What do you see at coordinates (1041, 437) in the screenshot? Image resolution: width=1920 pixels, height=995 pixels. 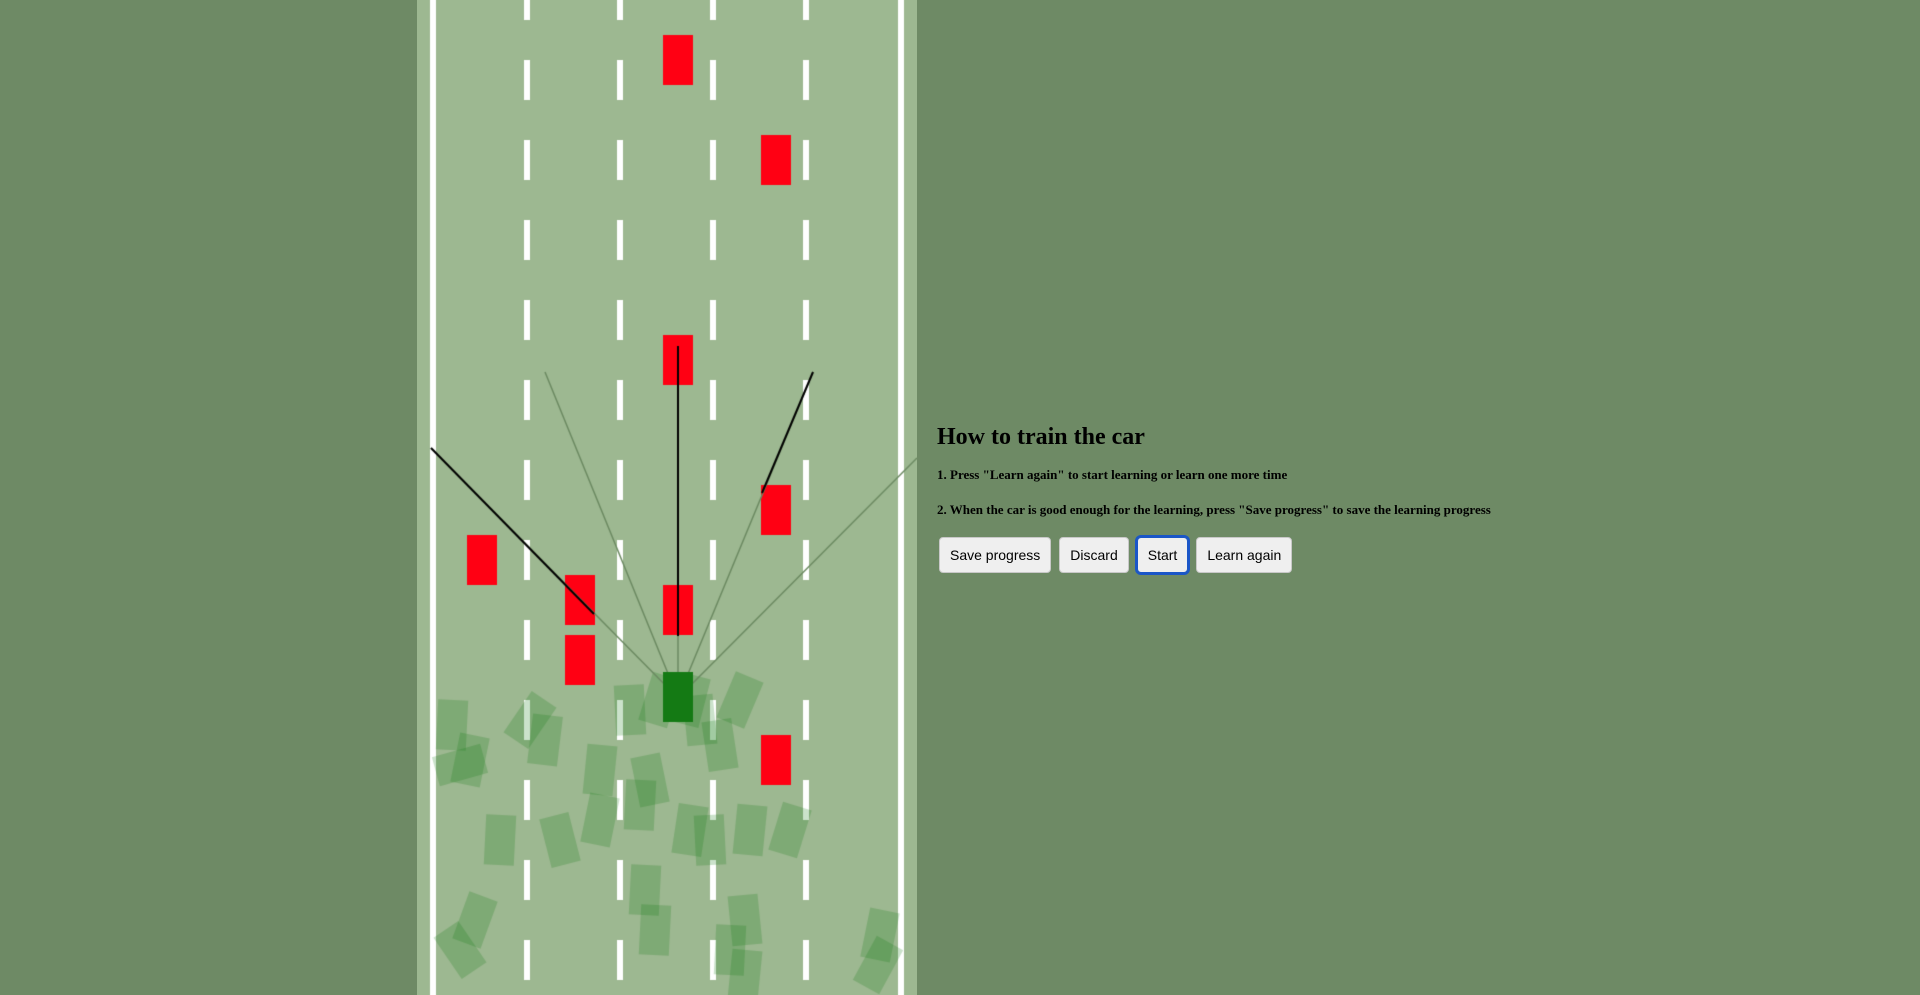 I see `panel-title: How to train the car` at bounding box center [1041, 437].